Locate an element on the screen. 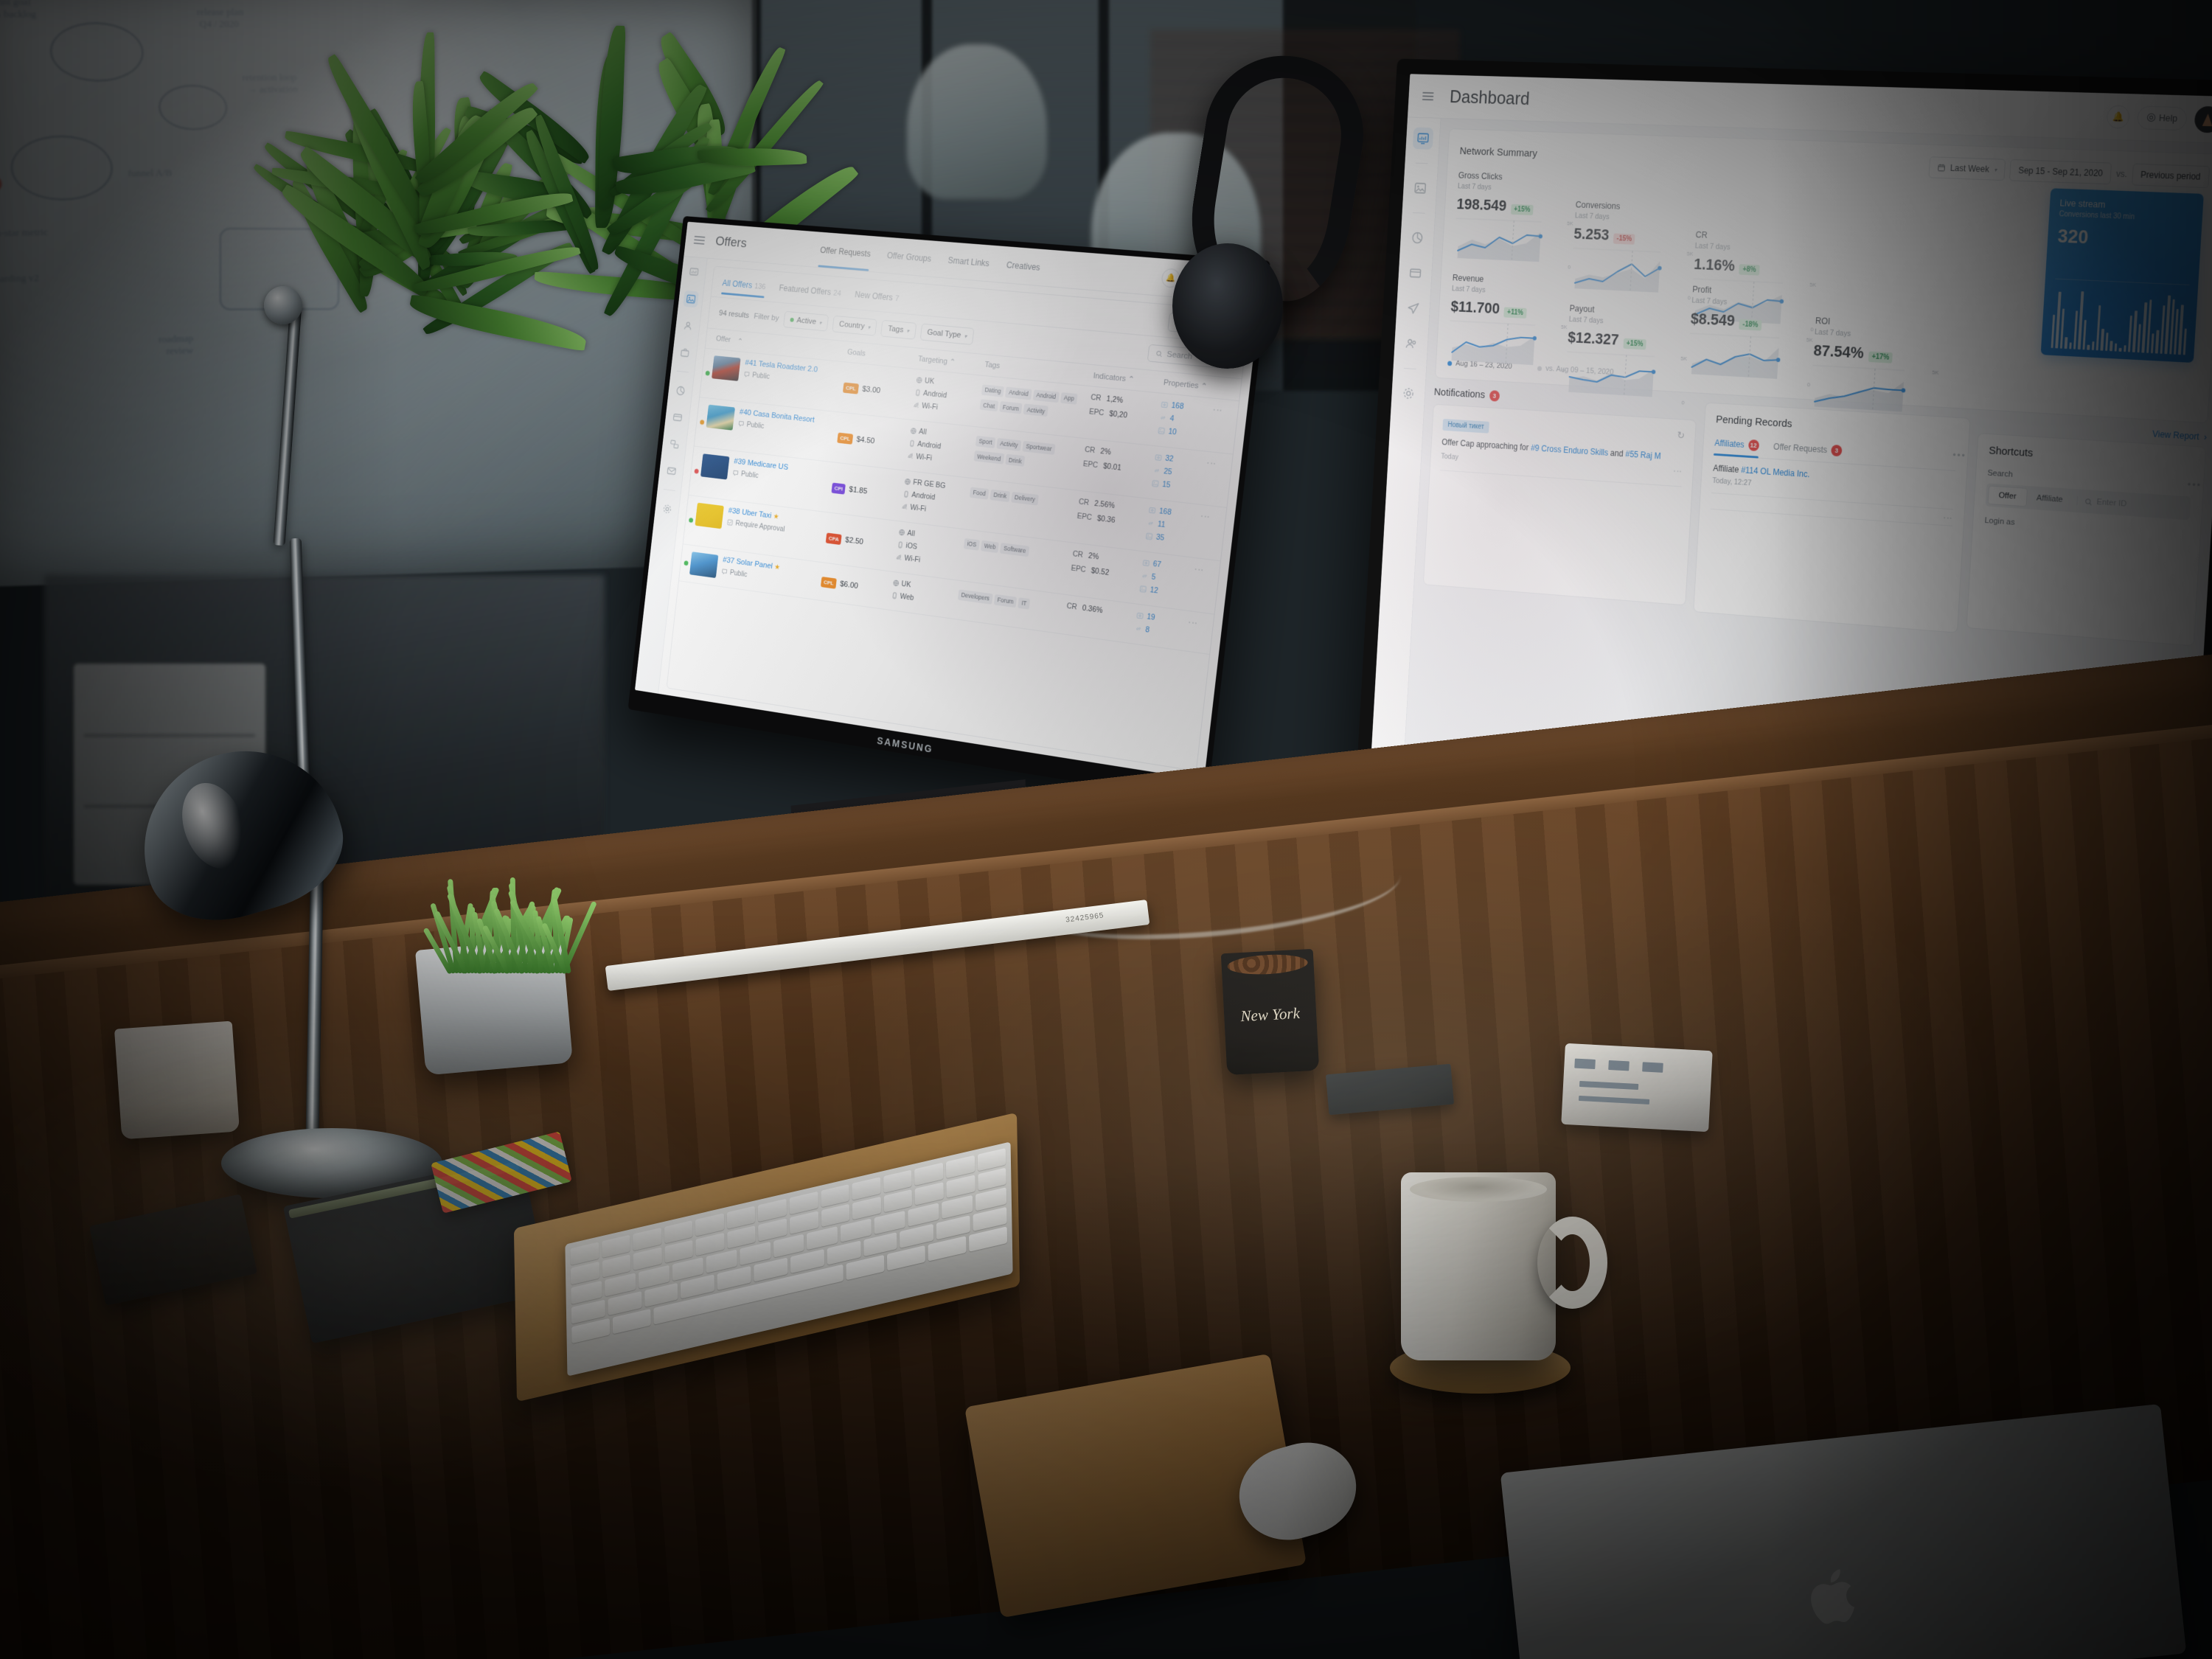 The width and height of the screenshot is (2212, 1659). tag-chip: Developers is located at coordinates (975, 596).